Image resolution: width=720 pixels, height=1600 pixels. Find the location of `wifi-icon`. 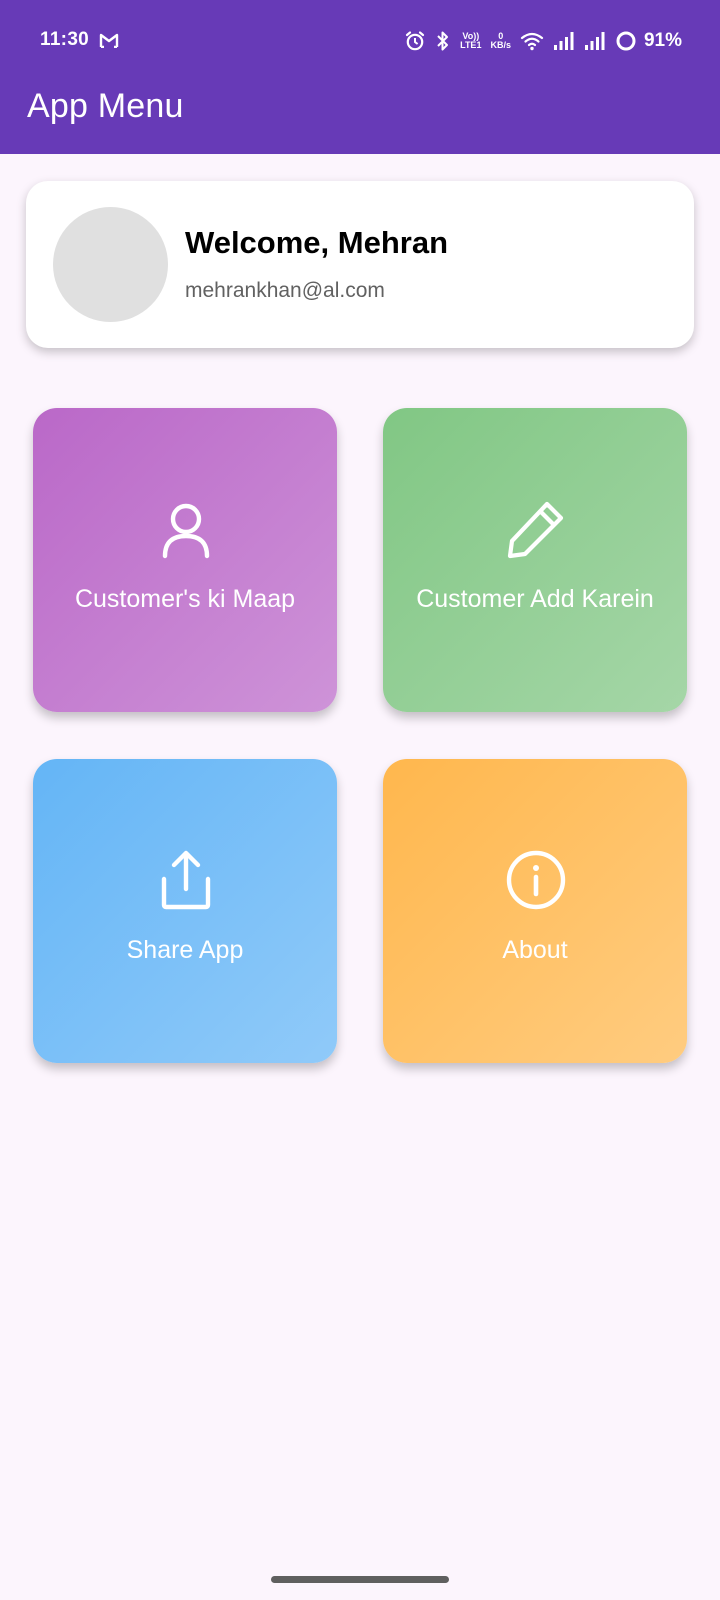

wifi-icon is located at coordinates (532, 41).